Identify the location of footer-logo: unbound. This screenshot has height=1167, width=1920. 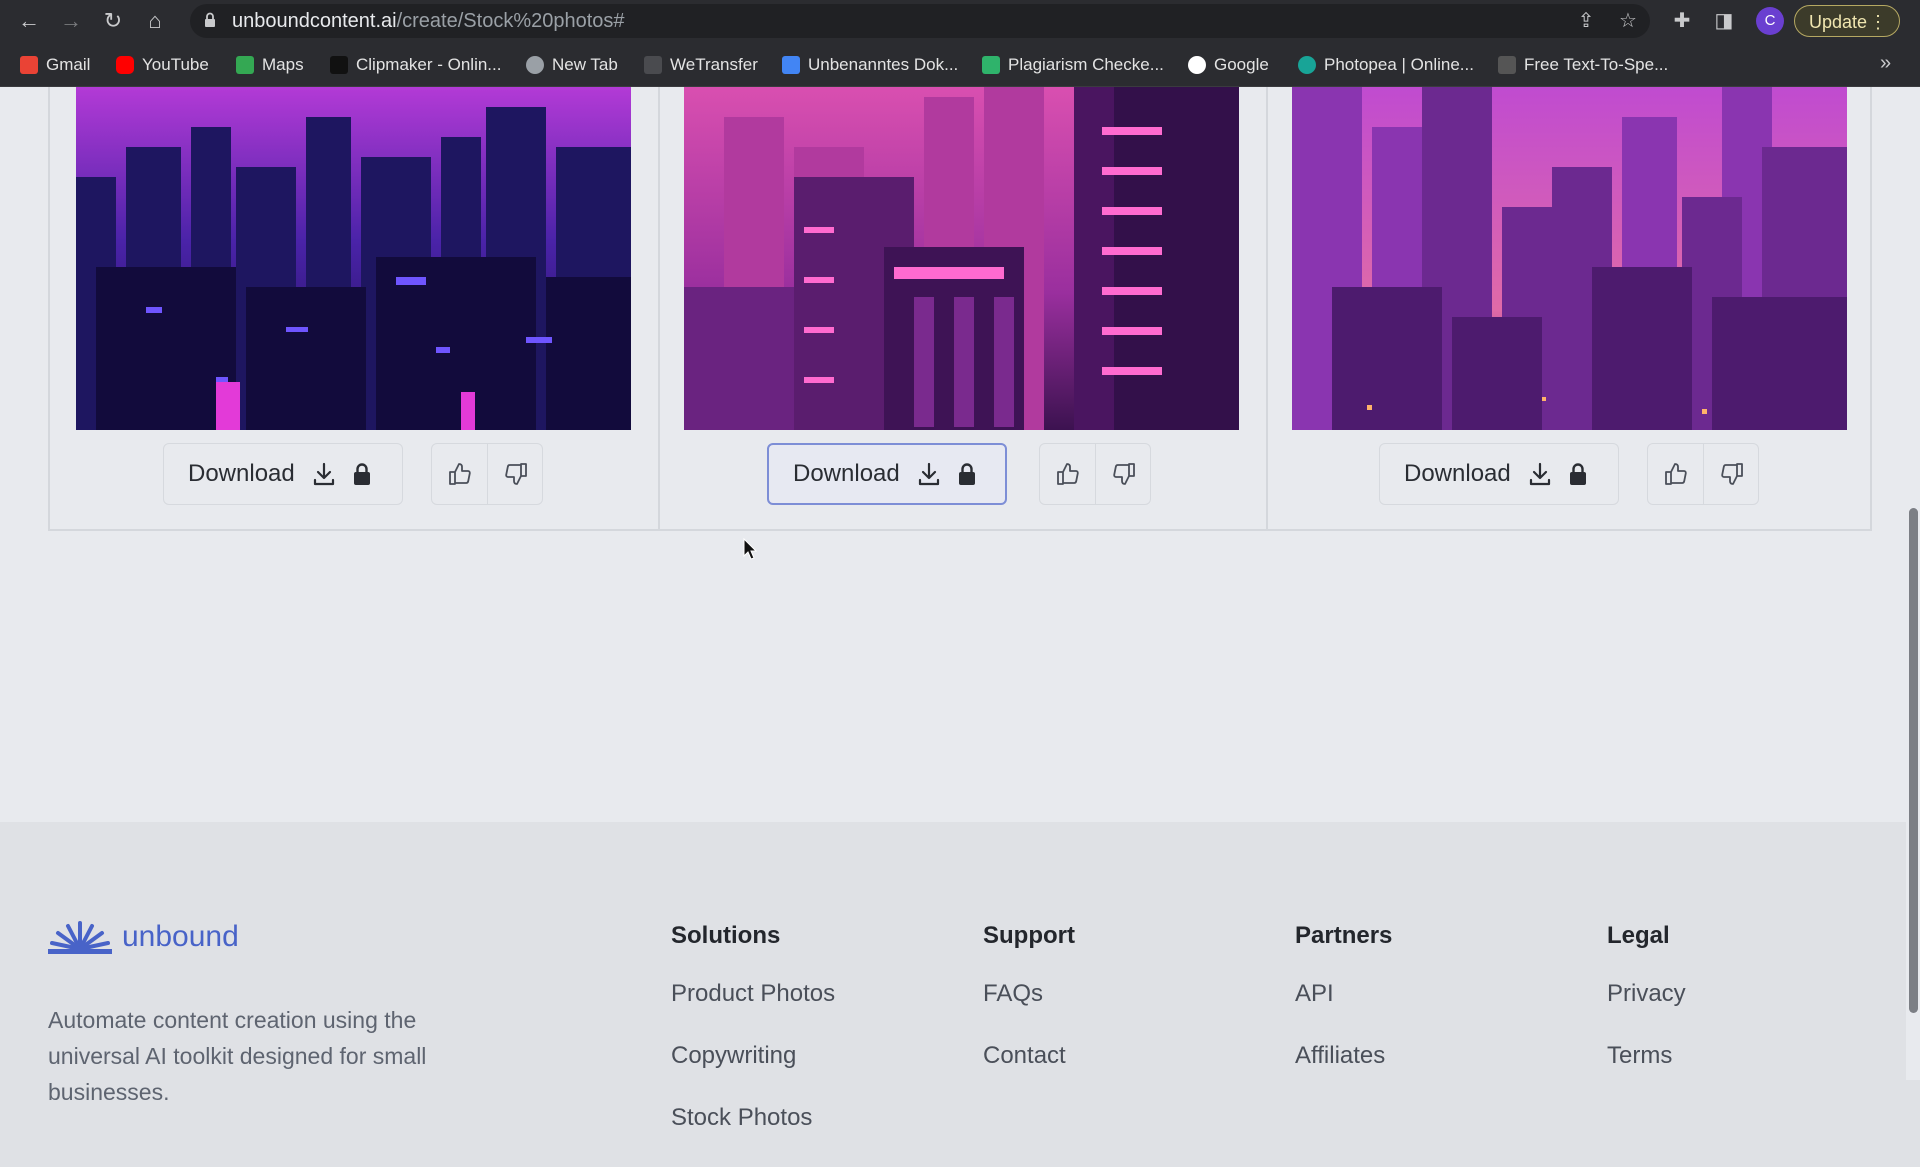
(143, 937).